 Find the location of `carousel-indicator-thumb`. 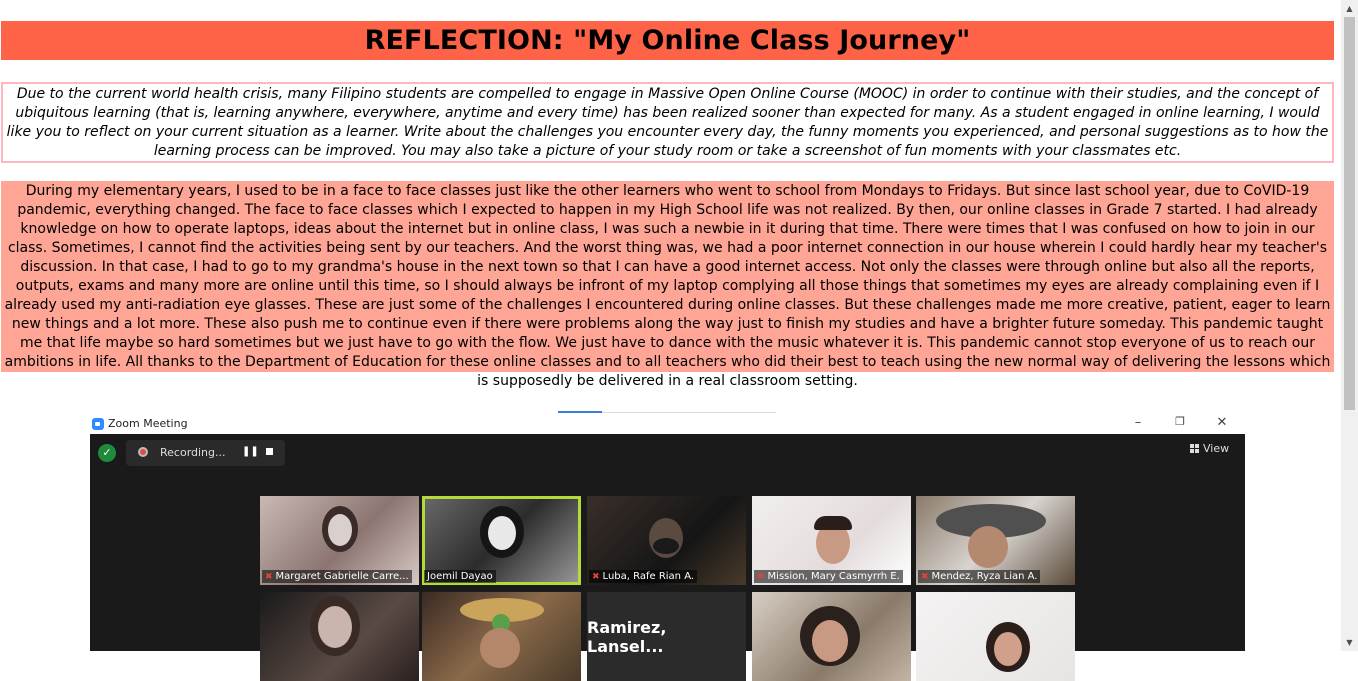

carousel-indicator-thumb is located at coordinates (580, 412).